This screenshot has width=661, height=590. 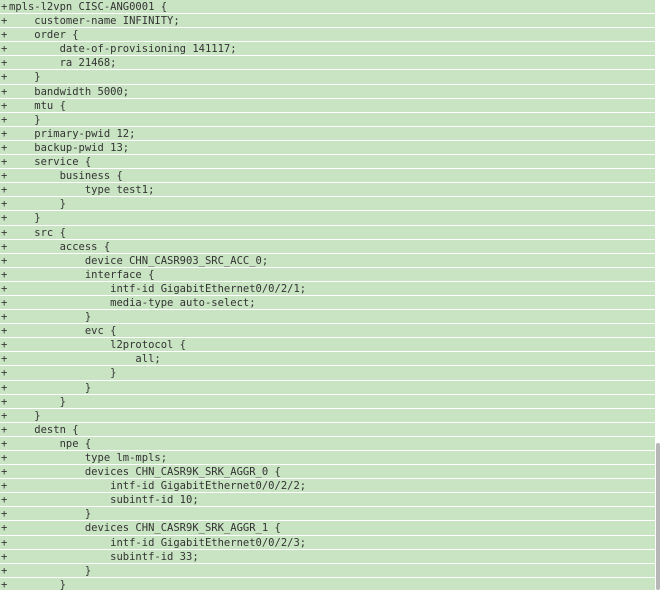 What do you see at coordinates (327, 500) in the screenshot?
I see `diff-line: + subintf-id 10;` at bounding box center [327, 500].